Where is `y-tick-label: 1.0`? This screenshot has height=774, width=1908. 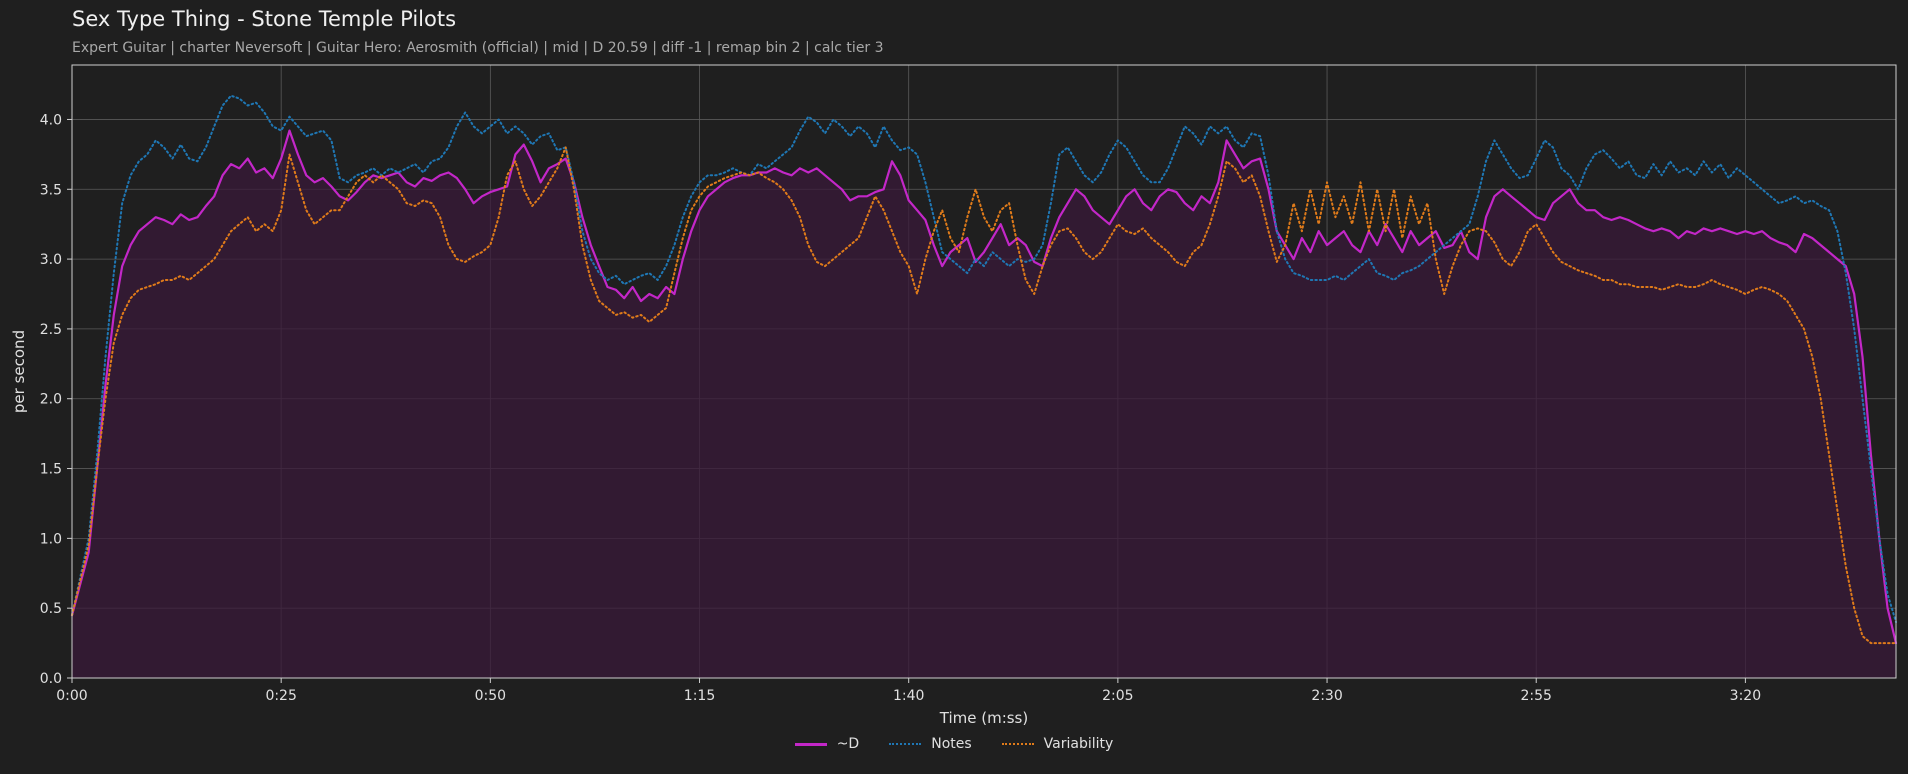
y-tick-label: 1.0 is located at coordinates (51, 539).